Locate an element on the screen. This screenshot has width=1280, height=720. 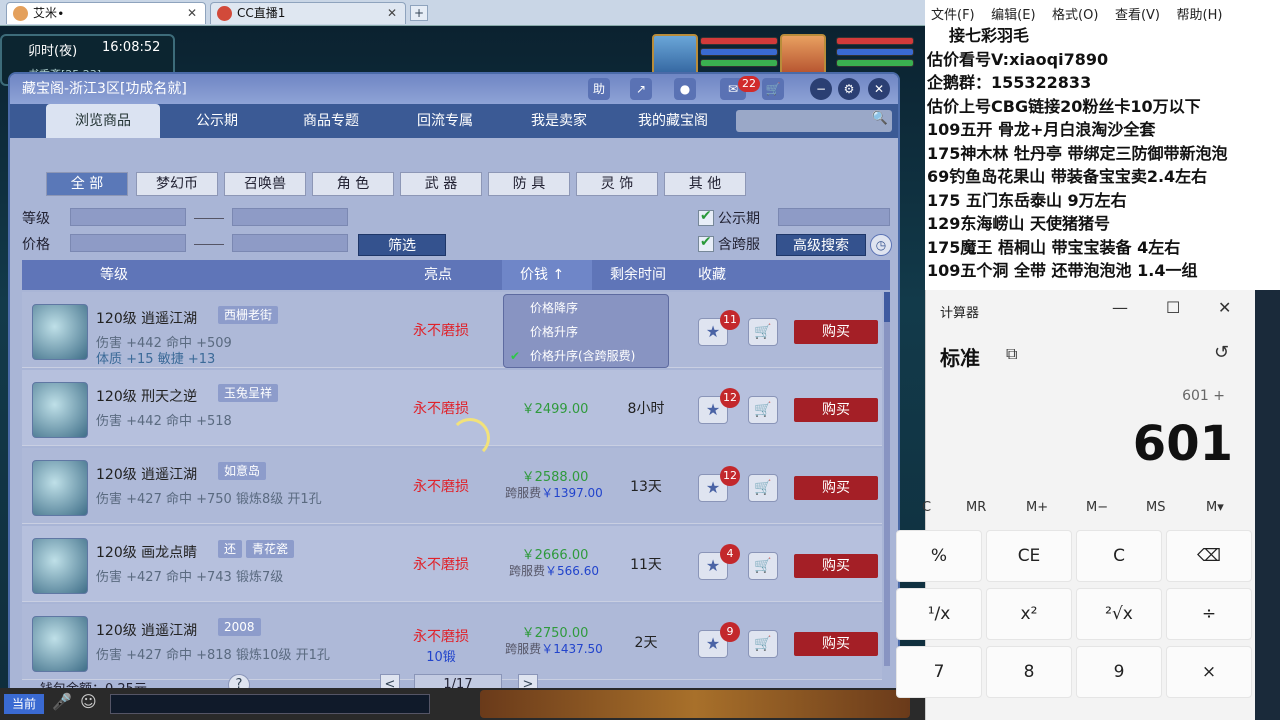
microphone-icon: 🎤 is located at coordinates (62, 701).